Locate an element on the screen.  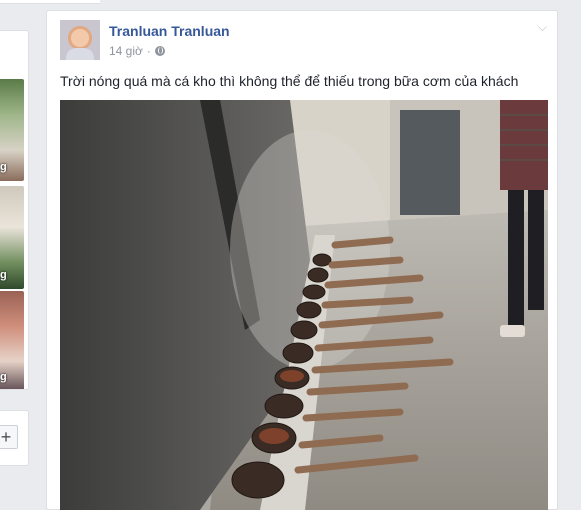
left-photo-card: g g g is located at coordinates (14, 210).